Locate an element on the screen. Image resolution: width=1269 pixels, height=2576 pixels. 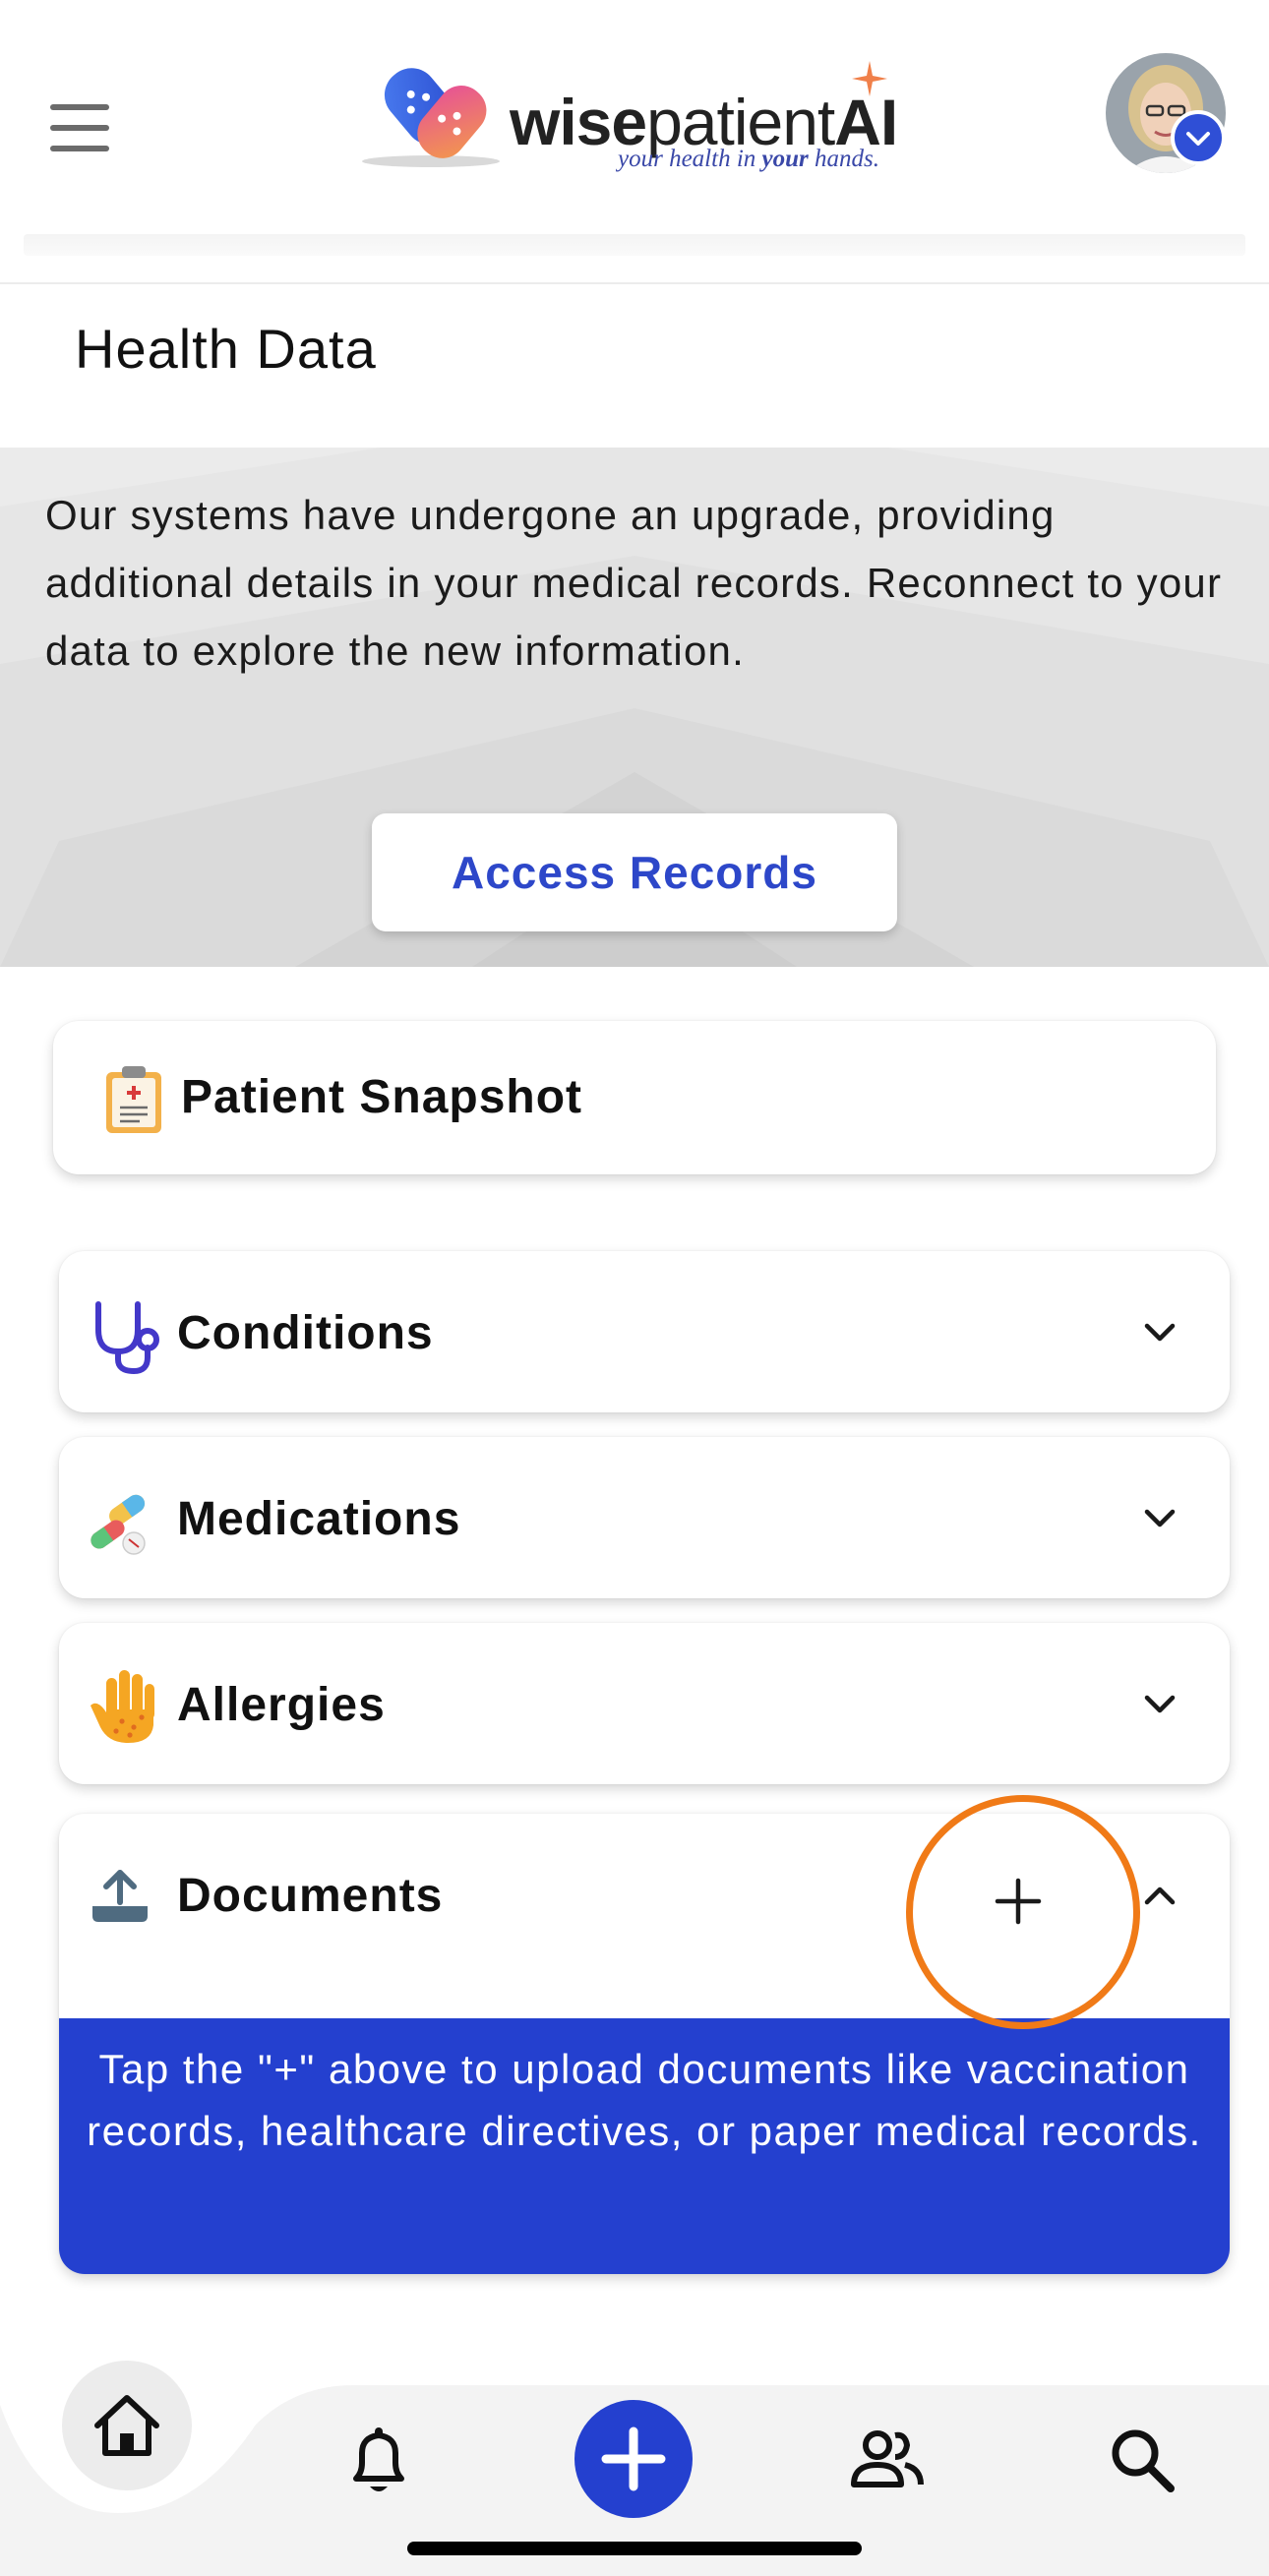
search-tab is located at coordinates (1143, 2461).